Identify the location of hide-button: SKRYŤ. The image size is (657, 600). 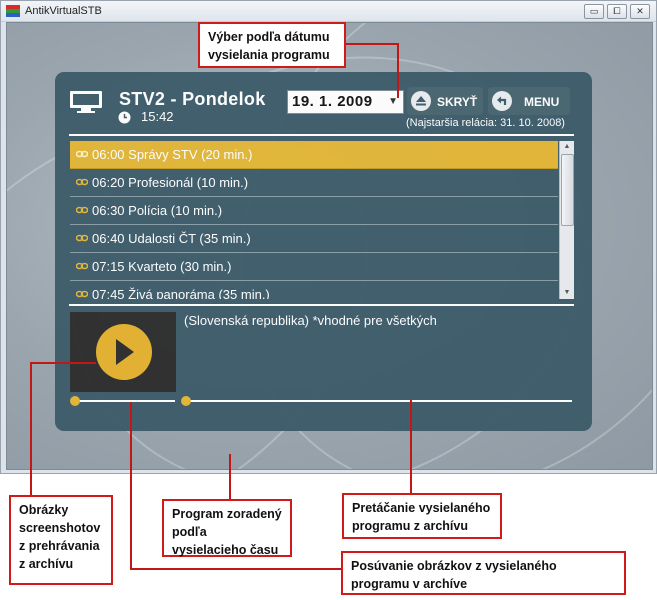
(445, 101).